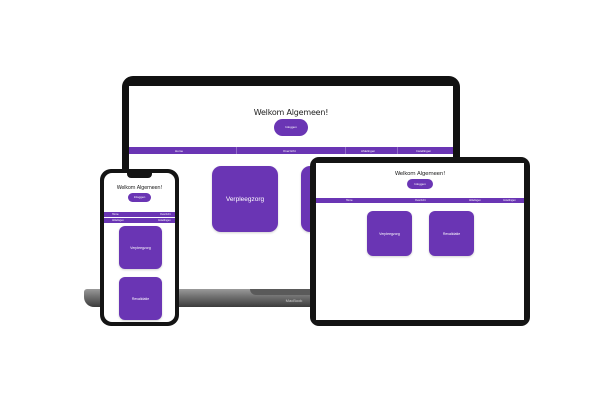 The height and width of the screenshot is (407, 613). Describe the element at coordinates (139, 214) in the screenshot. I see `navbar-row-1: Home Overzicht` at that location.